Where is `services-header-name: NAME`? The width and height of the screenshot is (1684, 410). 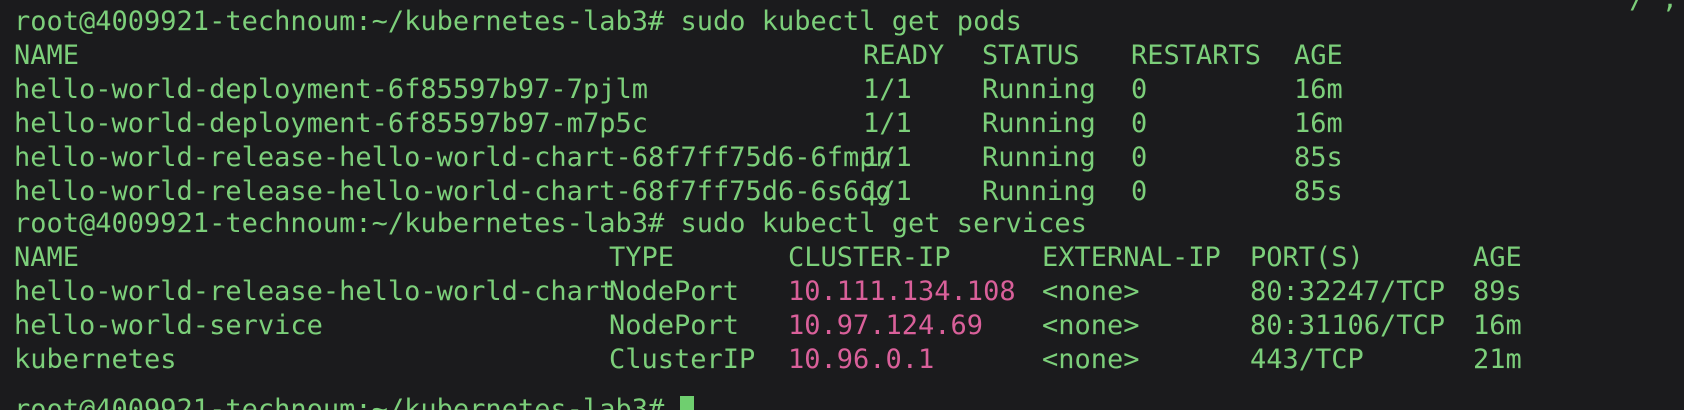
services-header-name: NAME is located at coordinates (47, 257).